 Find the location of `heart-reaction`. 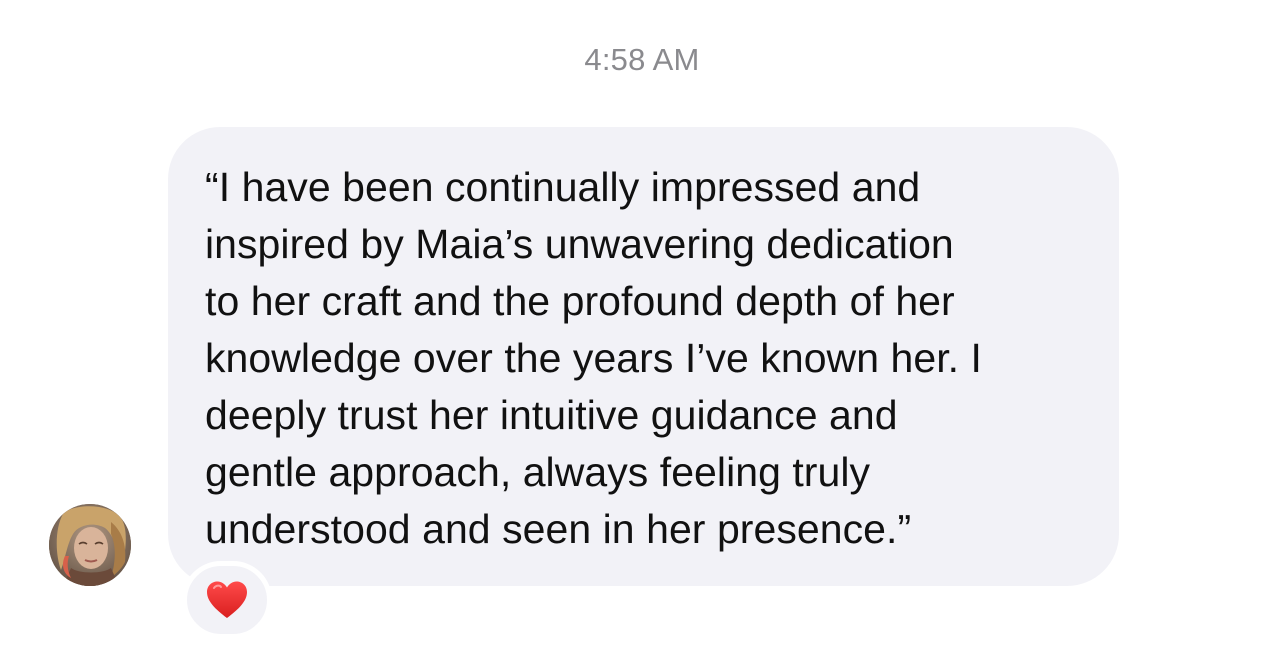

heart-reaction is located at coordinates (227, 600).